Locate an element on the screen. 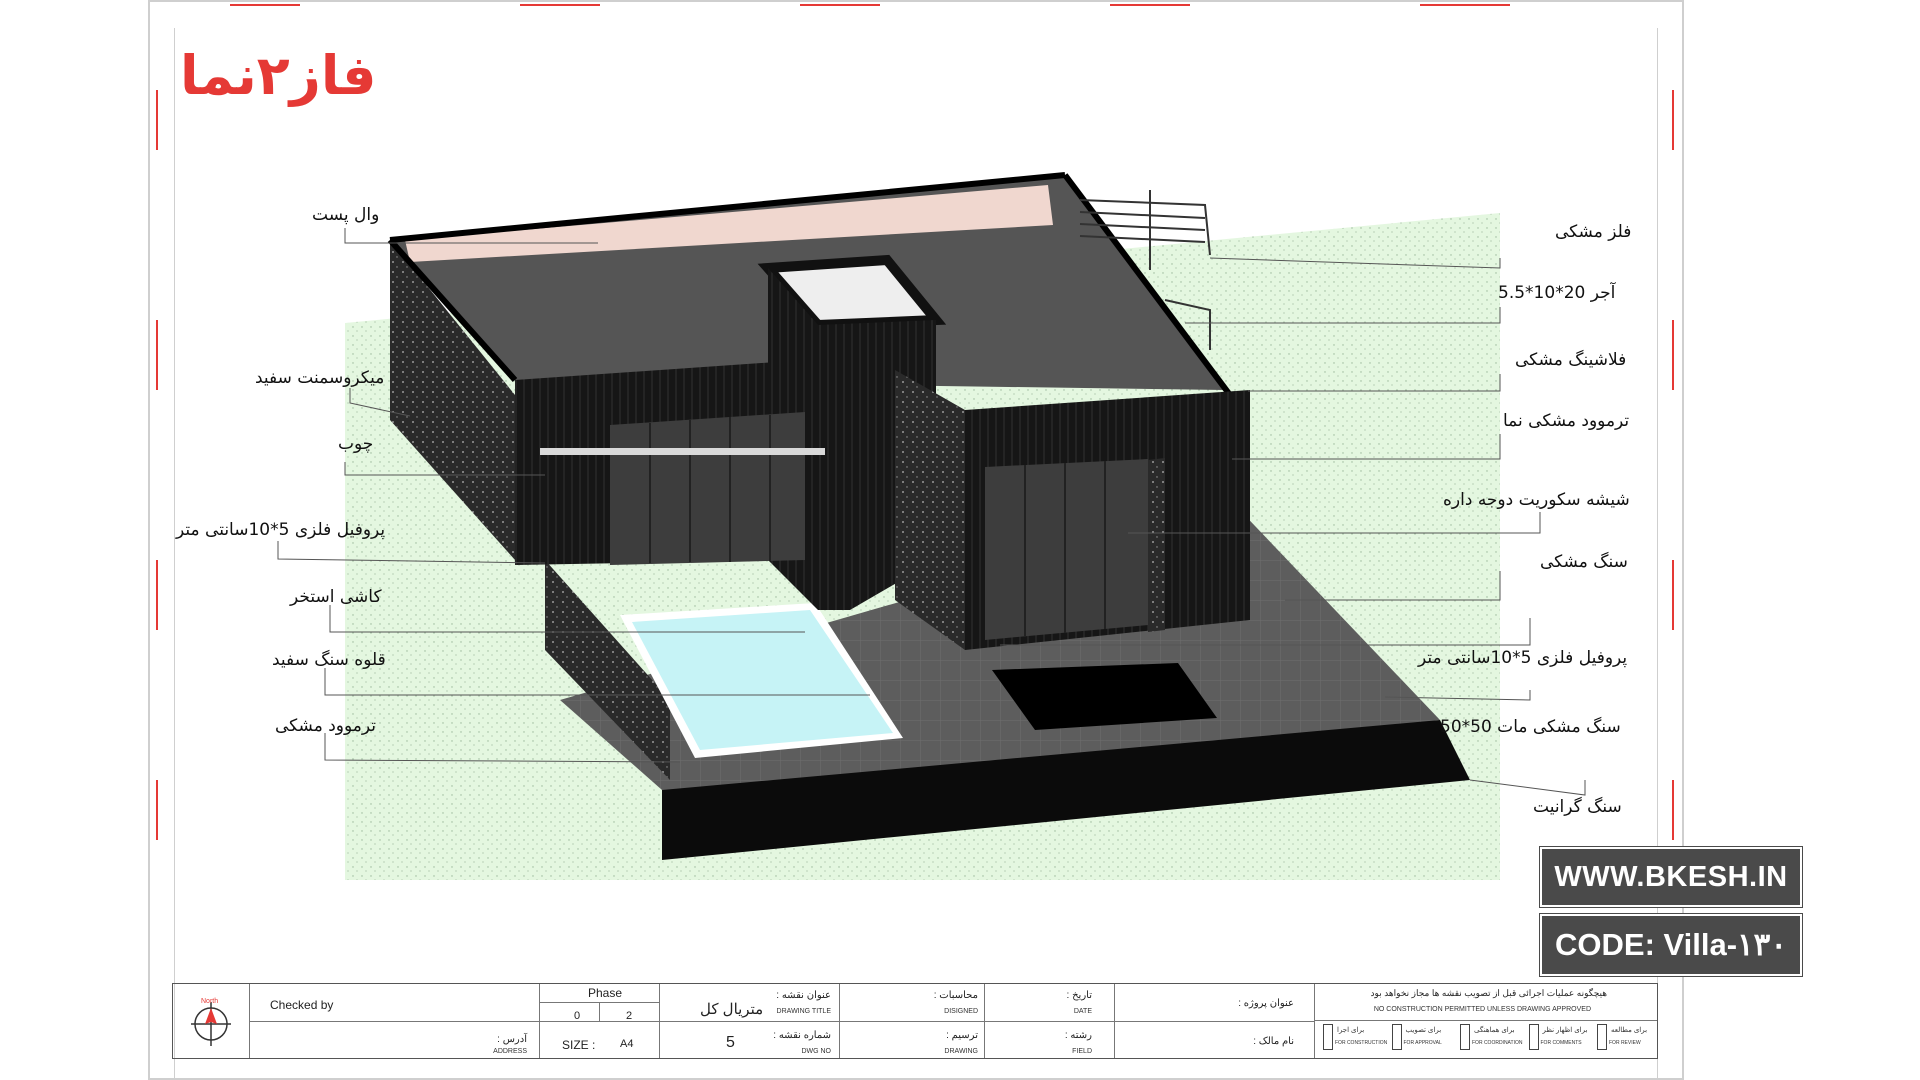  check-coordination: برای هماهنگی FOR COORDINATION is located at coordinates (1491, 1038).